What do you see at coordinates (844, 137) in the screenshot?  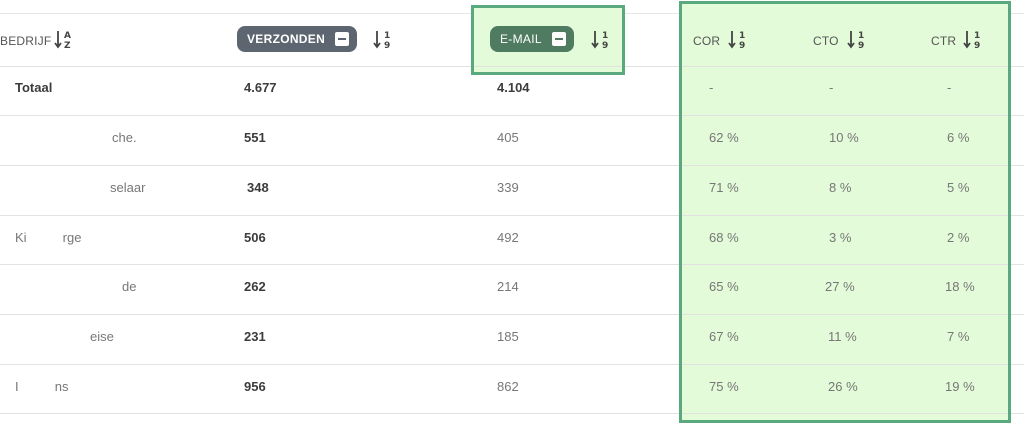 I see `cto-value: 10 %` at bounding box center [844, 137].